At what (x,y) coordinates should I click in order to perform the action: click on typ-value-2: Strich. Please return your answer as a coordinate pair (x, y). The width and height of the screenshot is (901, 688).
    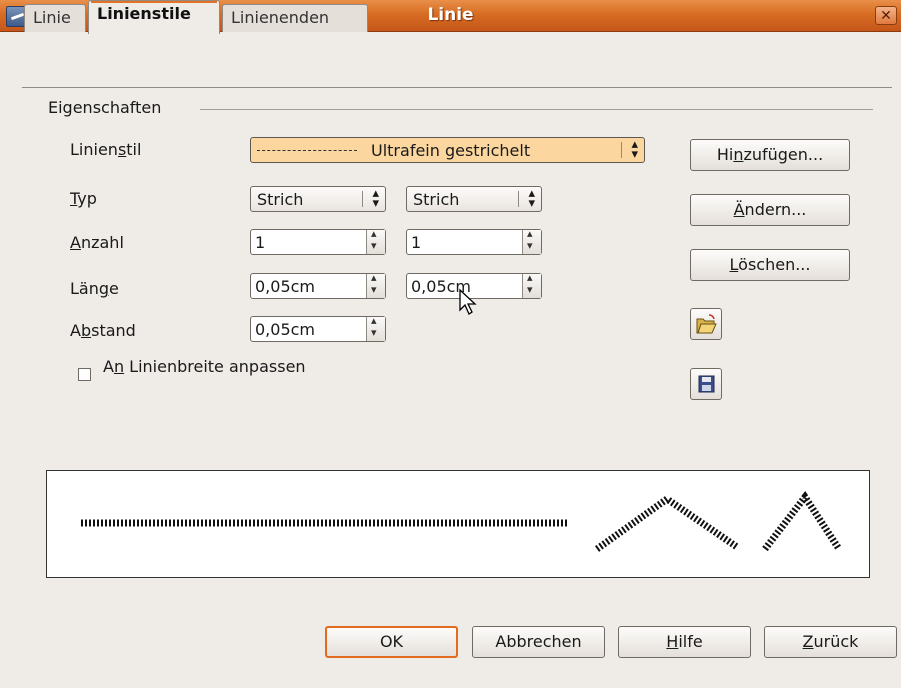
    Looking at the image, I should click on (436, 199).